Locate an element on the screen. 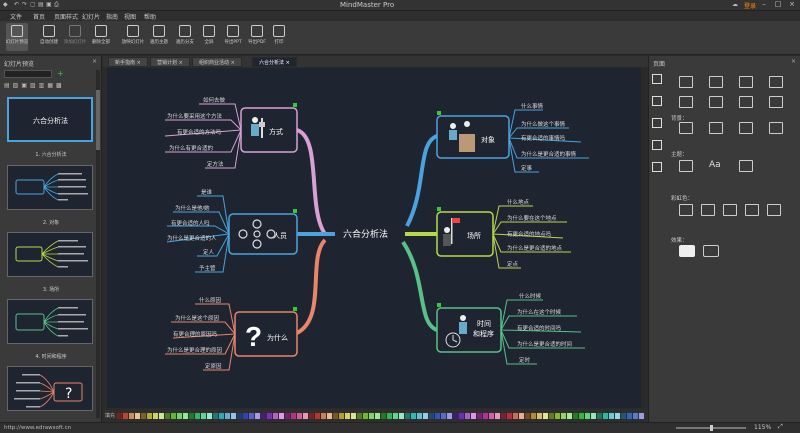  theme-option-icon is located at coordinates (686, 166).